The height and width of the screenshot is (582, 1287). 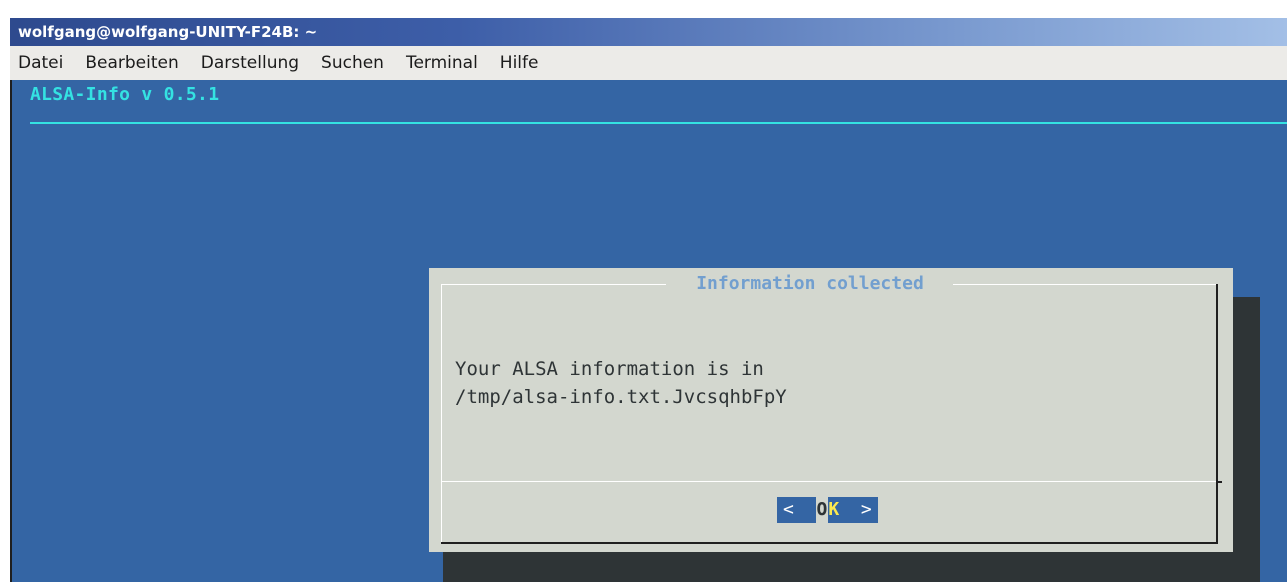 What do you see at coordinates (609, 369) in the screenshot?
I see `dialog-message-line1: Your ALSA information is in` at bounding box center [609, 369].